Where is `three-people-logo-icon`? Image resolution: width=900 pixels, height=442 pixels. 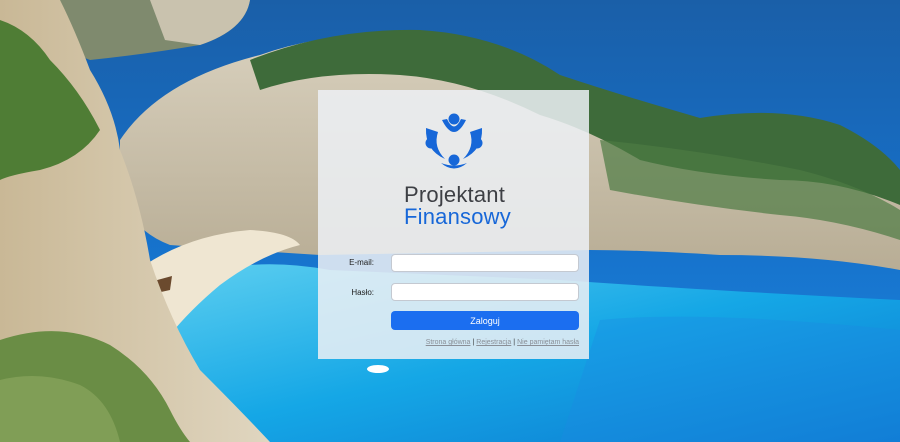 three-people-logo-icon is located at coordinates (454, 141).